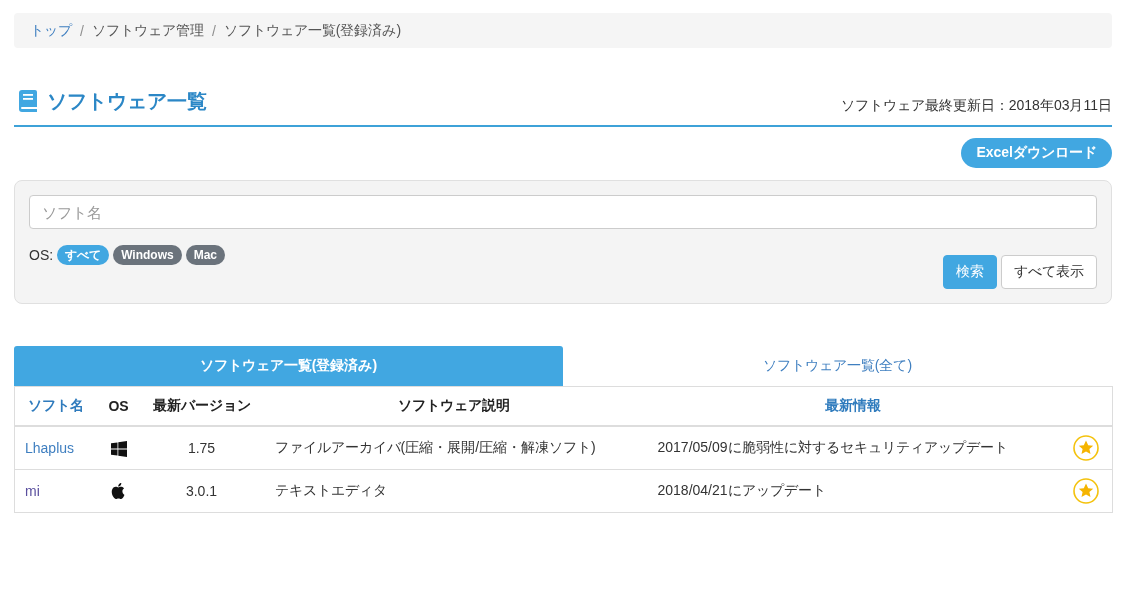 This screenshot has width=1126, height=613. What do you see at coordinates (83, 255) in the screenshot?
I see `os-filter-tag: すべて` at bounding box center [83, 255].